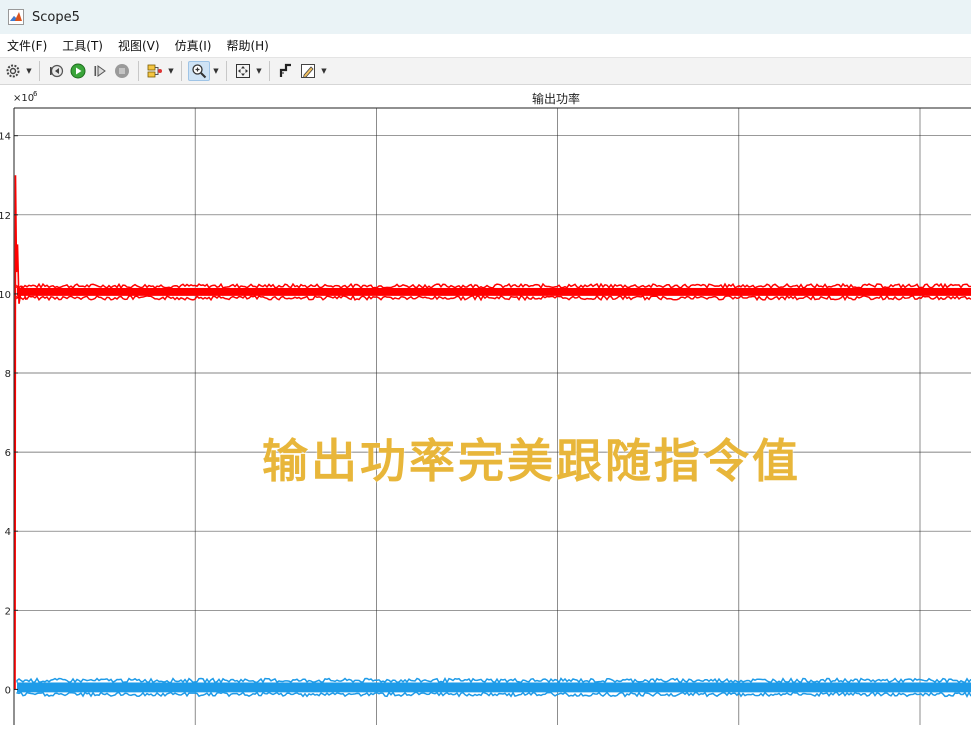 This screenshot has width=971, height=729. What do you see at coordinates (27, 45) in the screenshot?
I see `menu-file: 文件(F)` at bounding box center [27, 45].